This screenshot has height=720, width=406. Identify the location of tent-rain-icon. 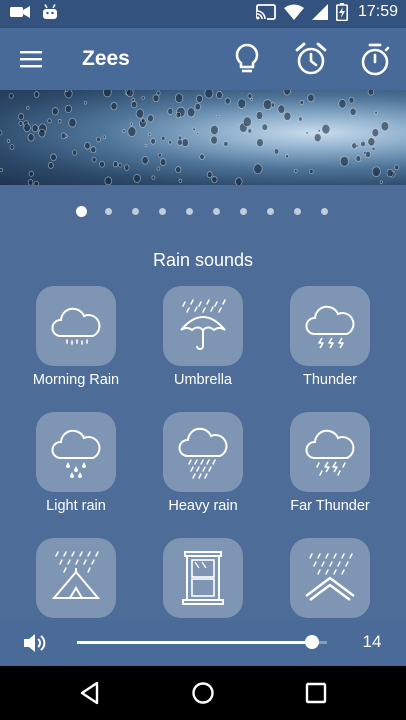
(76, 575).